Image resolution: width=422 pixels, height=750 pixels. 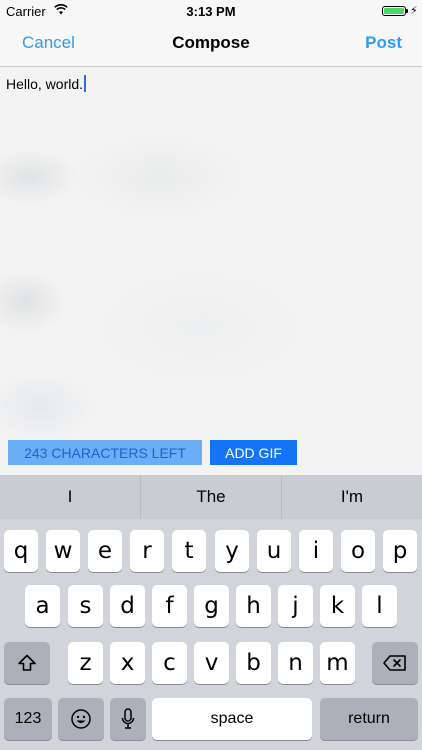 What do you see at coordinates (253, 452) in the screenshot?
I see `add-gif-button: ADD GIF` at bounding box center [253, 452].